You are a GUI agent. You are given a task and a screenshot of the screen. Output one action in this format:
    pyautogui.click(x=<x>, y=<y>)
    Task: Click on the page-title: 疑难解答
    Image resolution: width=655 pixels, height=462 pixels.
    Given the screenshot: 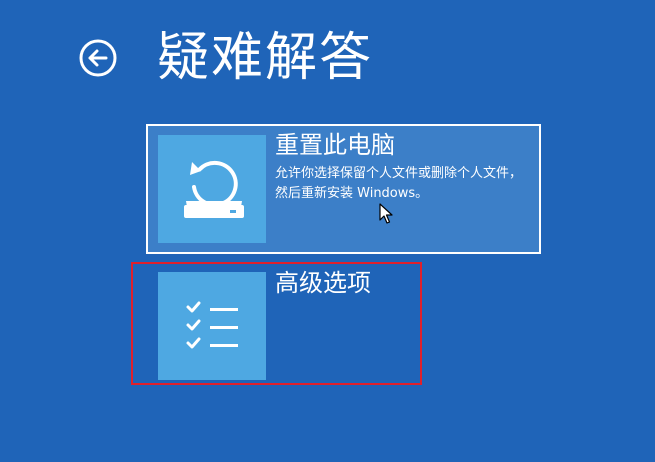 What is the action you would take?
    pyautogui.click(x=265, y=58)
    